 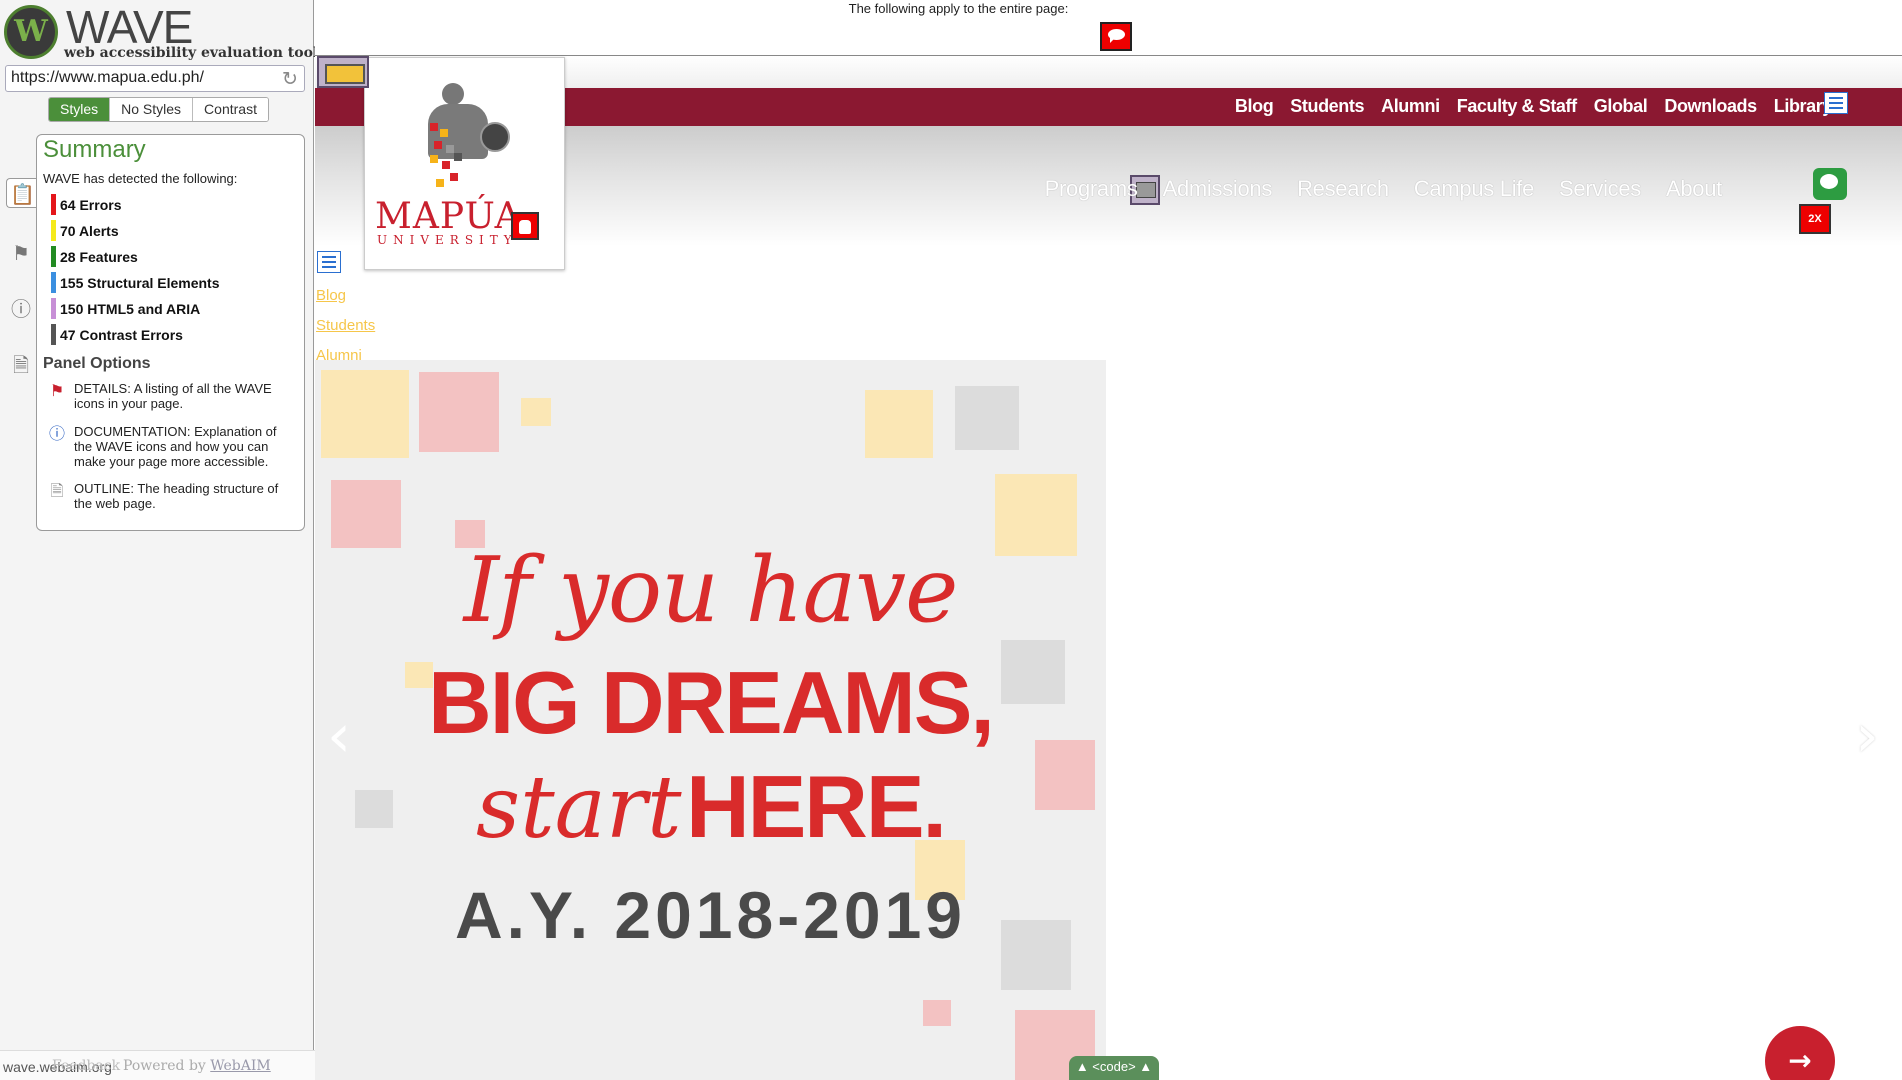 What do you see at coordinates (191, 53) in the screenshot?
I see `wave-subtitle: web accessibility evaluation tool` at bounding box center [191, 53].